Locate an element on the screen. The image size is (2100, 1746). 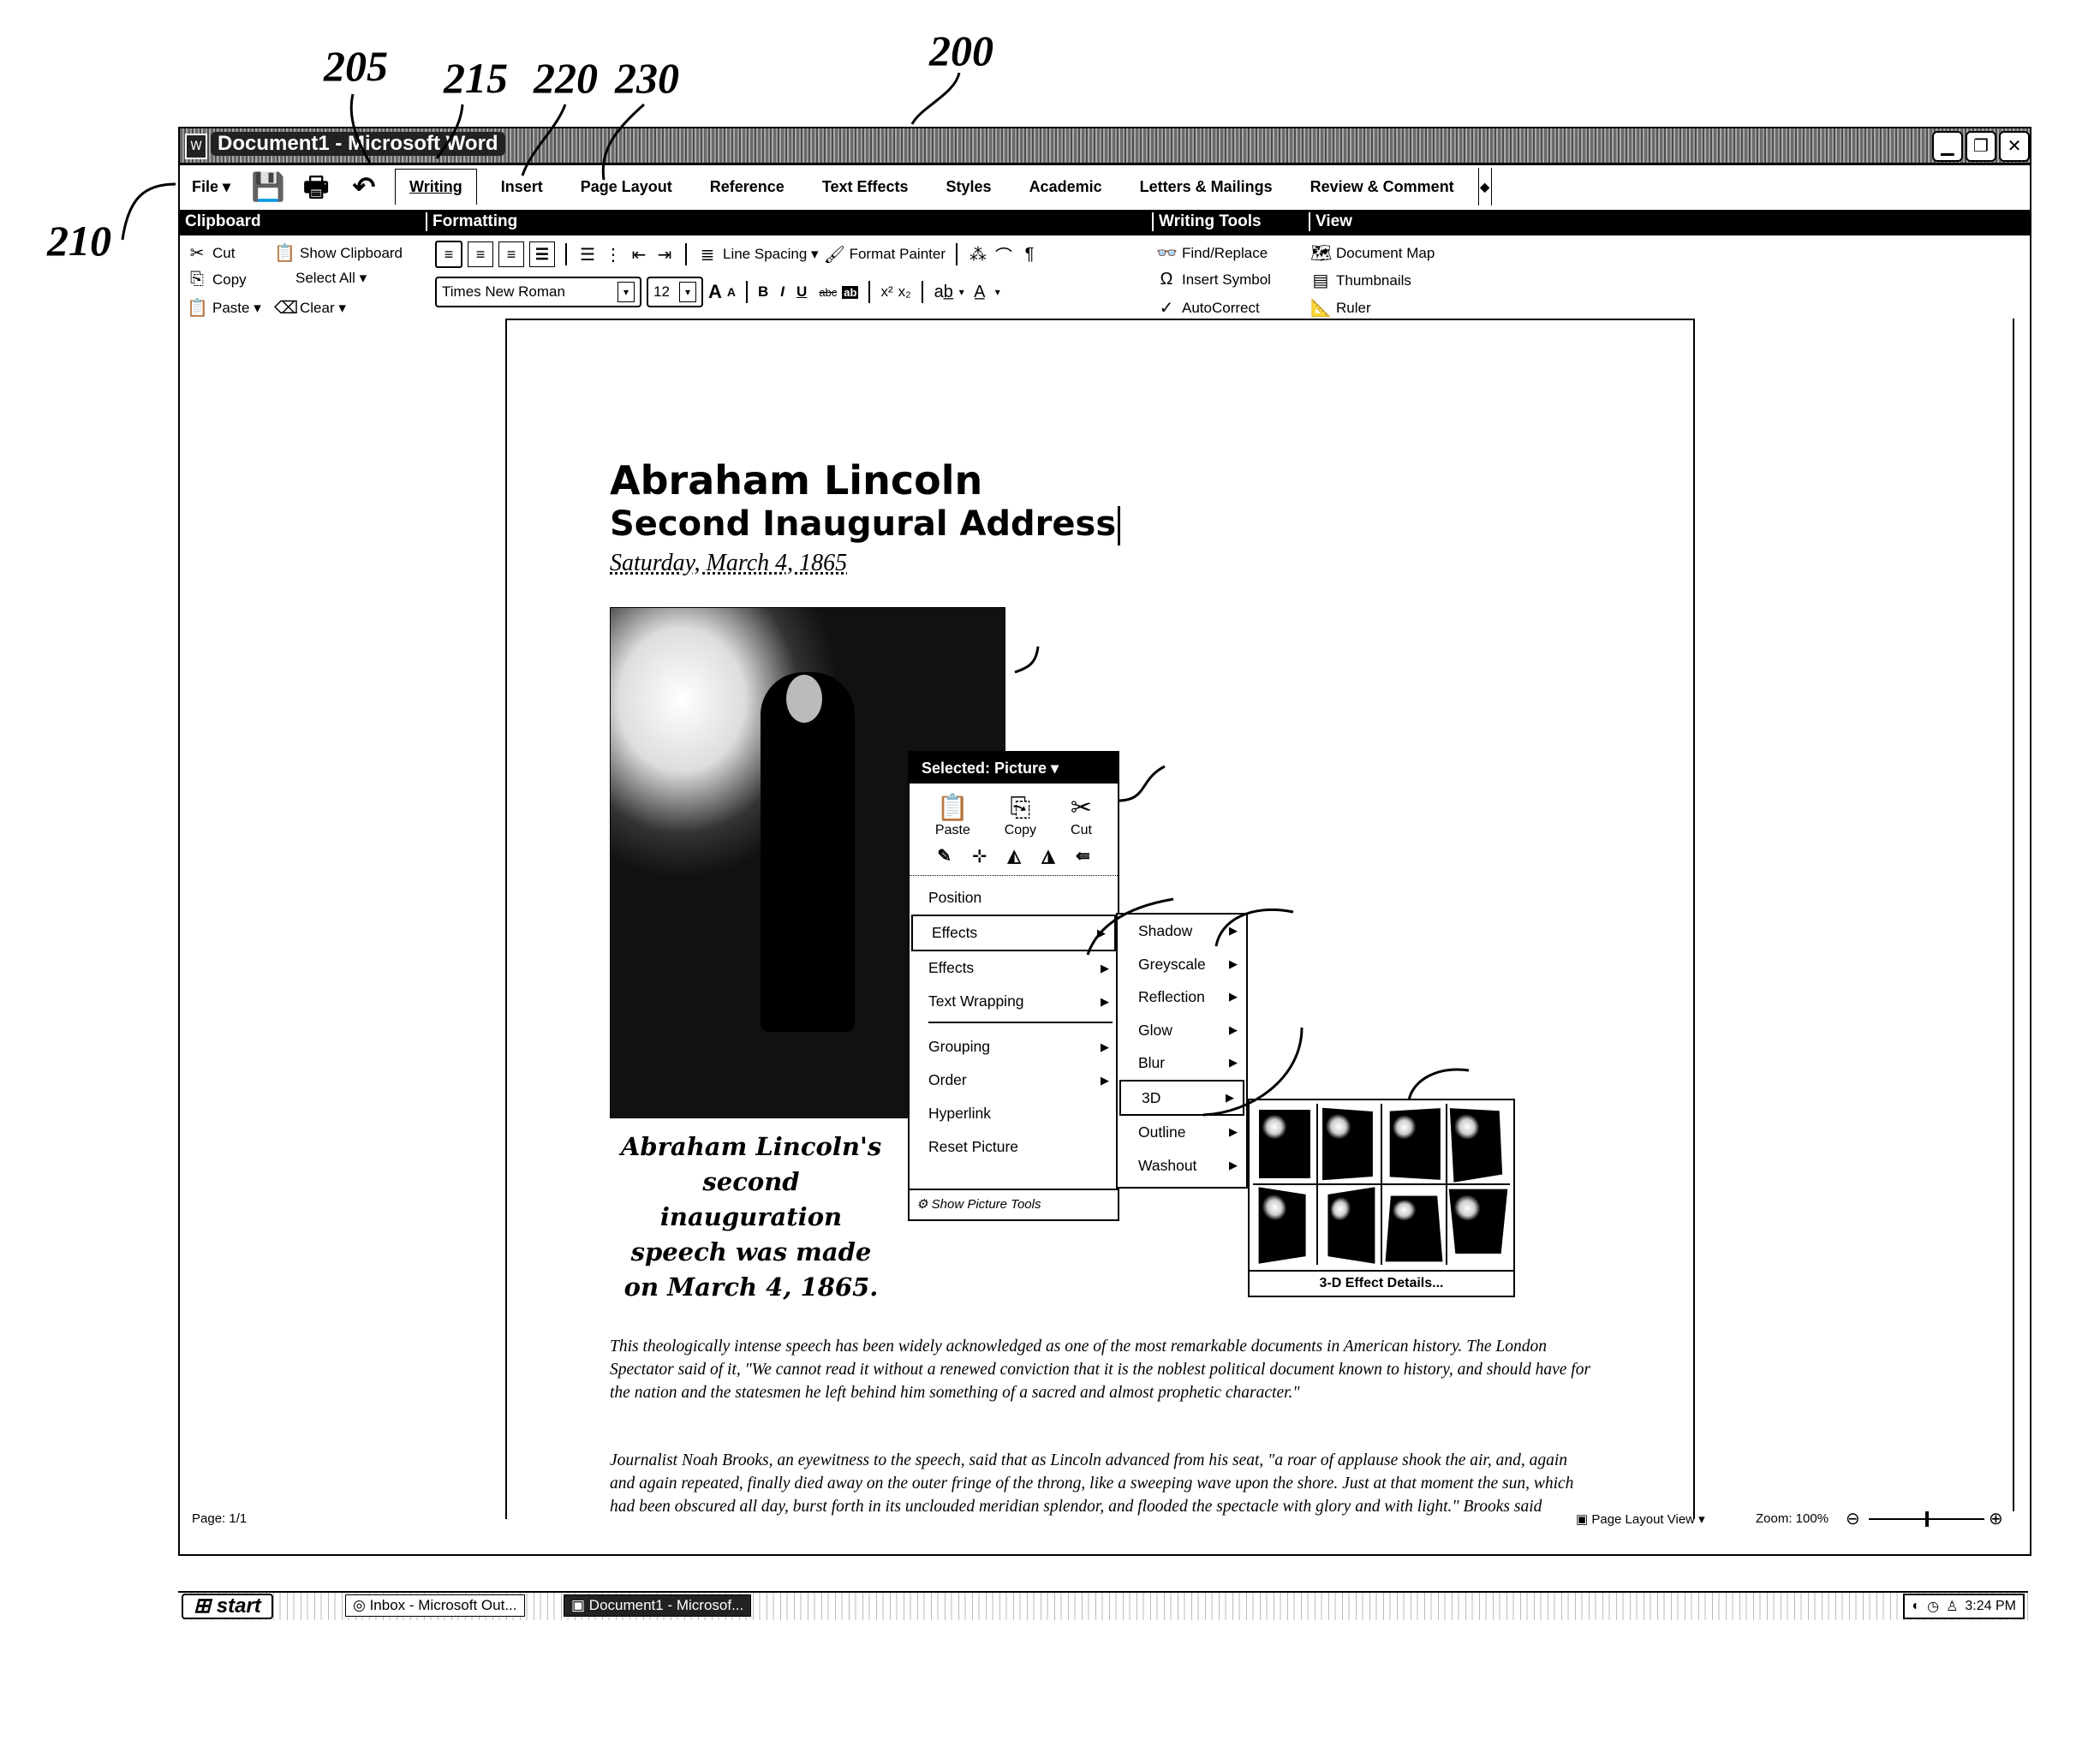
submenu-item-greyscale: Greyscale ▶ is located at coordinates (1182, 964).